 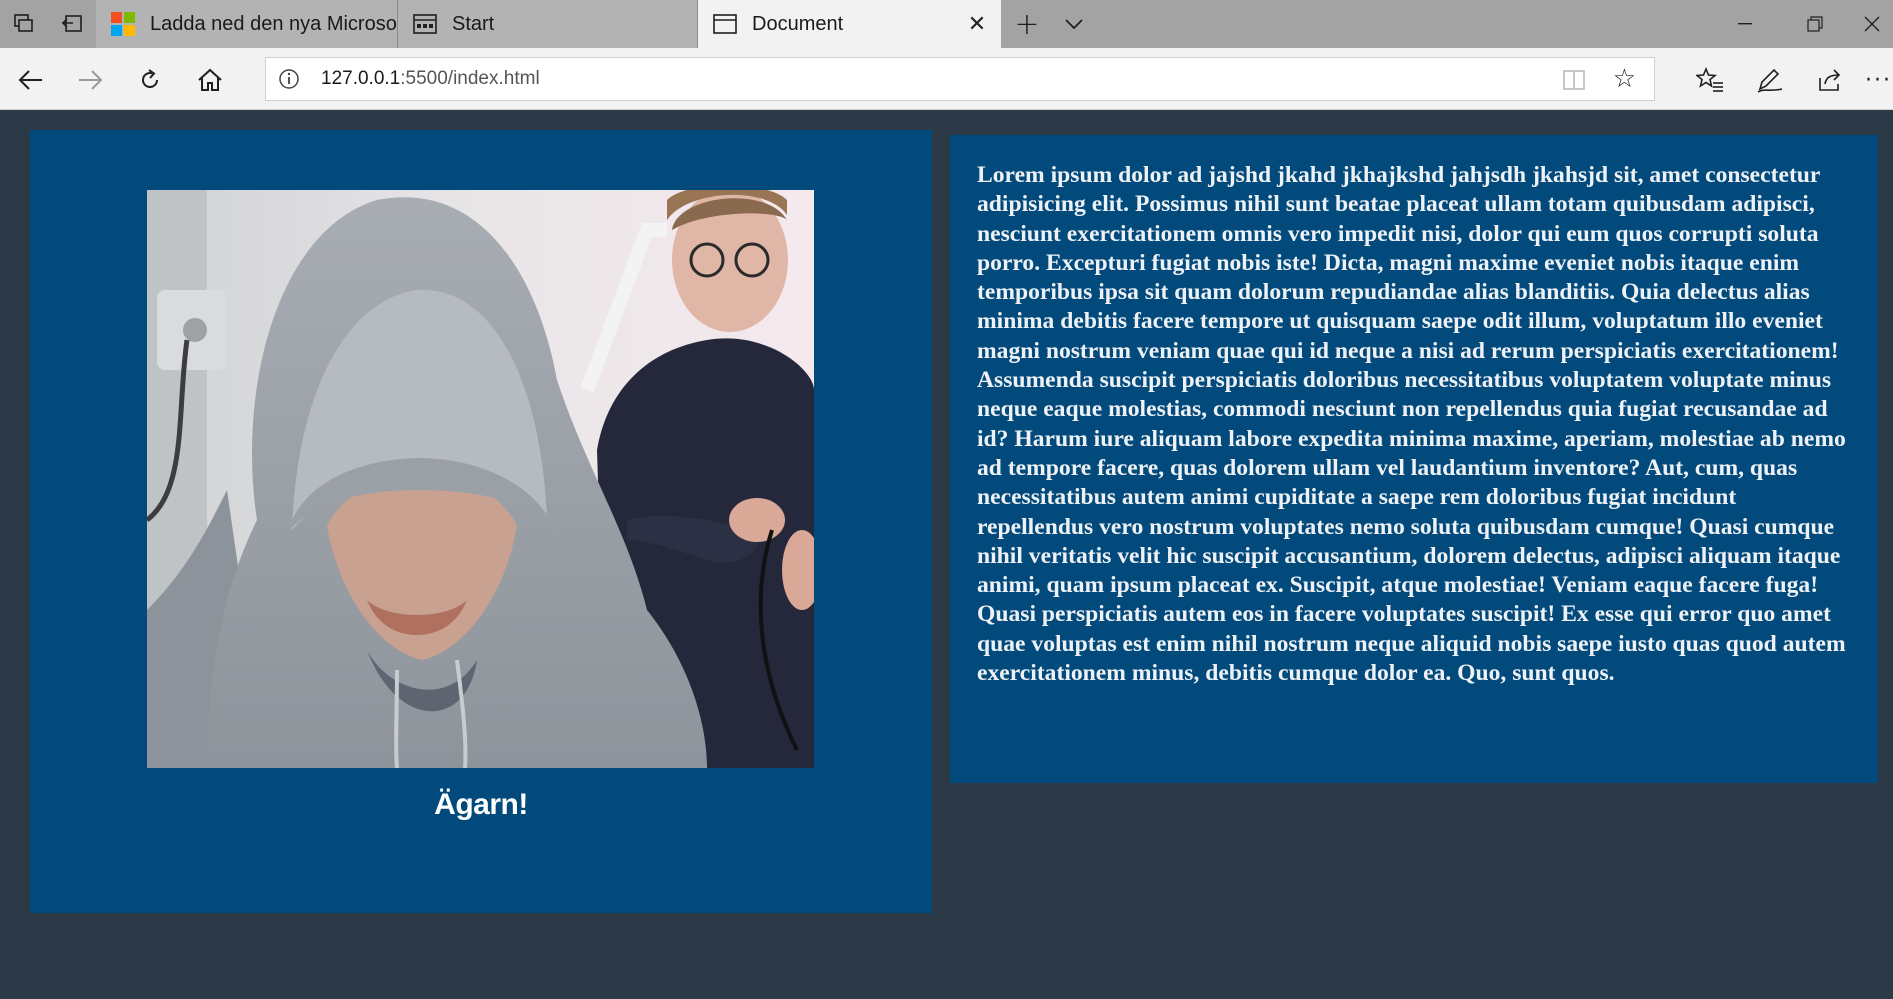 What do you see at coordinates (31, 80) in the screenshot?
I see `back-arrow-icon` at bounding box center [31, 80].